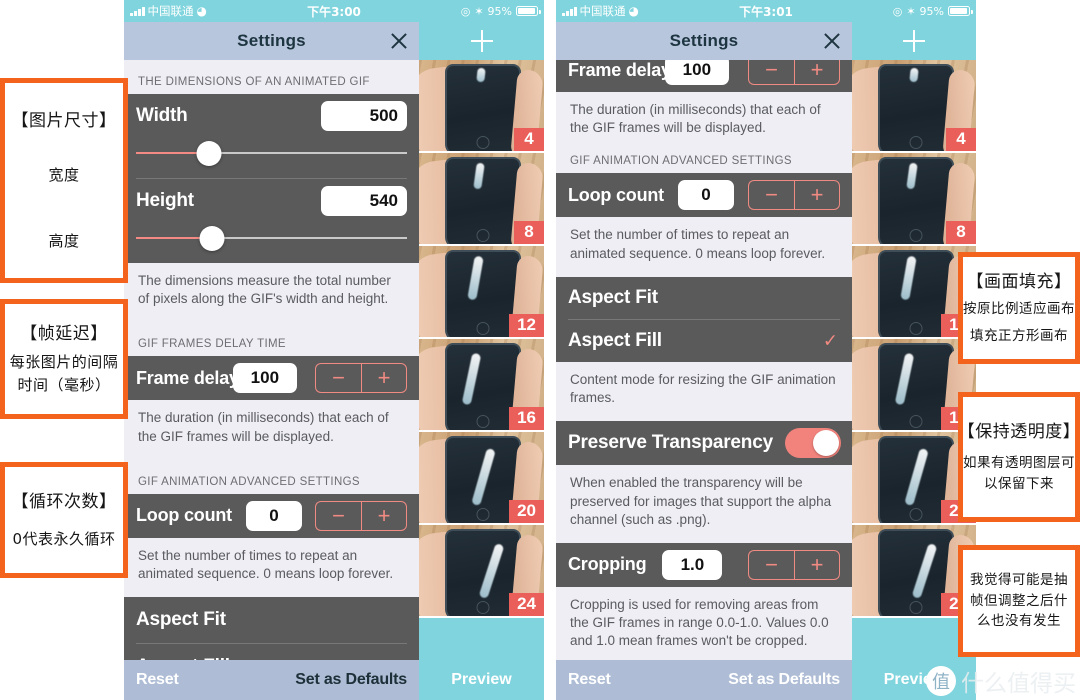 The height and width of the screenshot is (700, 1080). What do you see at coordinates (526, 604) in the screenshot?
I see `frame-index-badge: 24` at bounding box center [526, 604].